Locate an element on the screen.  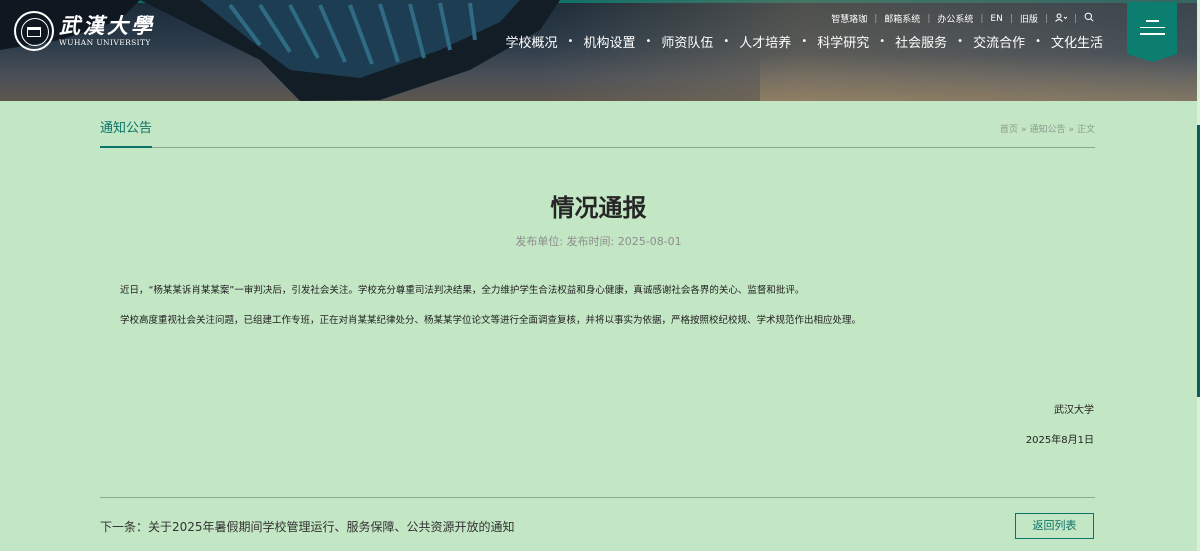
footer-divider is located at coordinates (597, 497).